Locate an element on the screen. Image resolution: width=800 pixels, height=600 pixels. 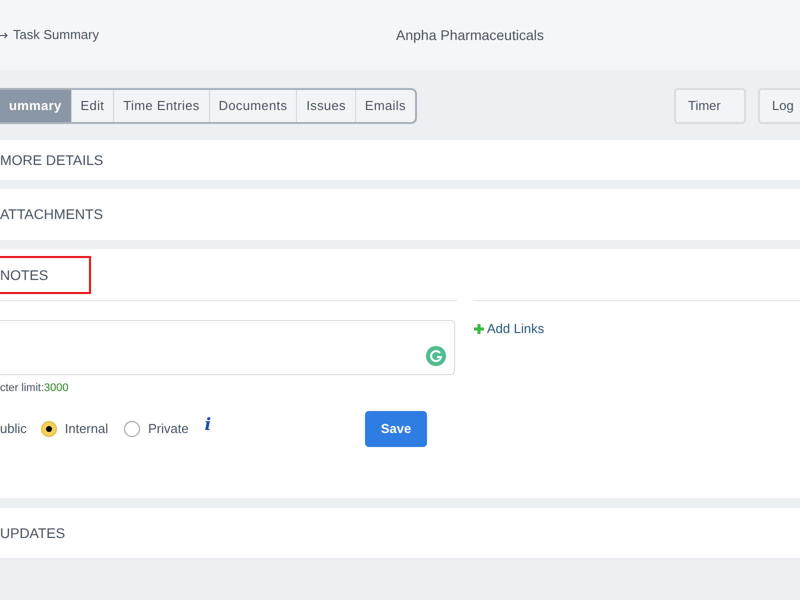
character-limit: cter limit:3000 is located at coordinates (35, 388).